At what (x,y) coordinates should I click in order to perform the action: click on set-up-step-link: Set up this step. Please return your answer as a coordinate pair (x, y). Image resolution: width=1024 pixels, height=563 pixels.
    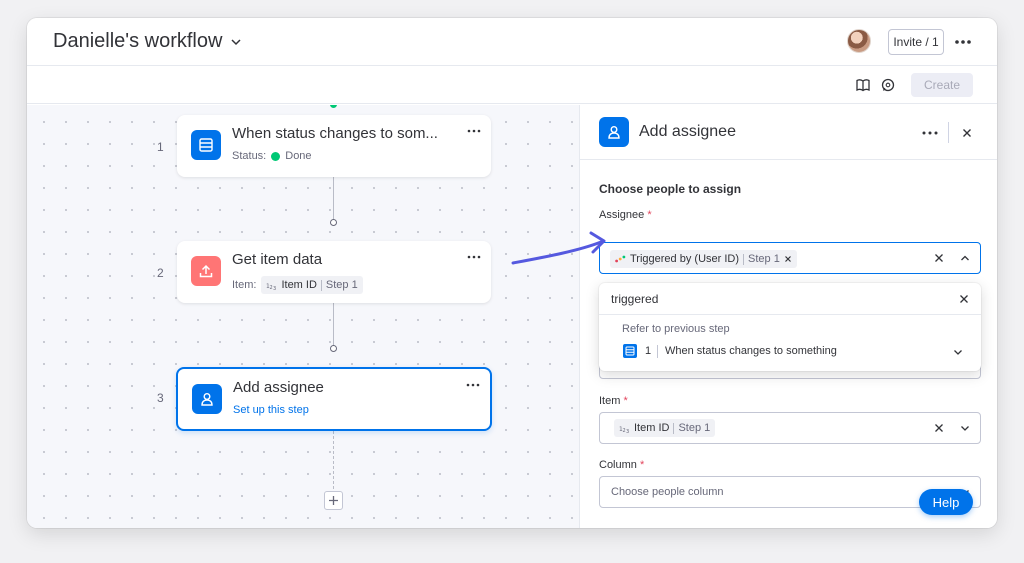
    Looking at the image, I should click on (271, 410).